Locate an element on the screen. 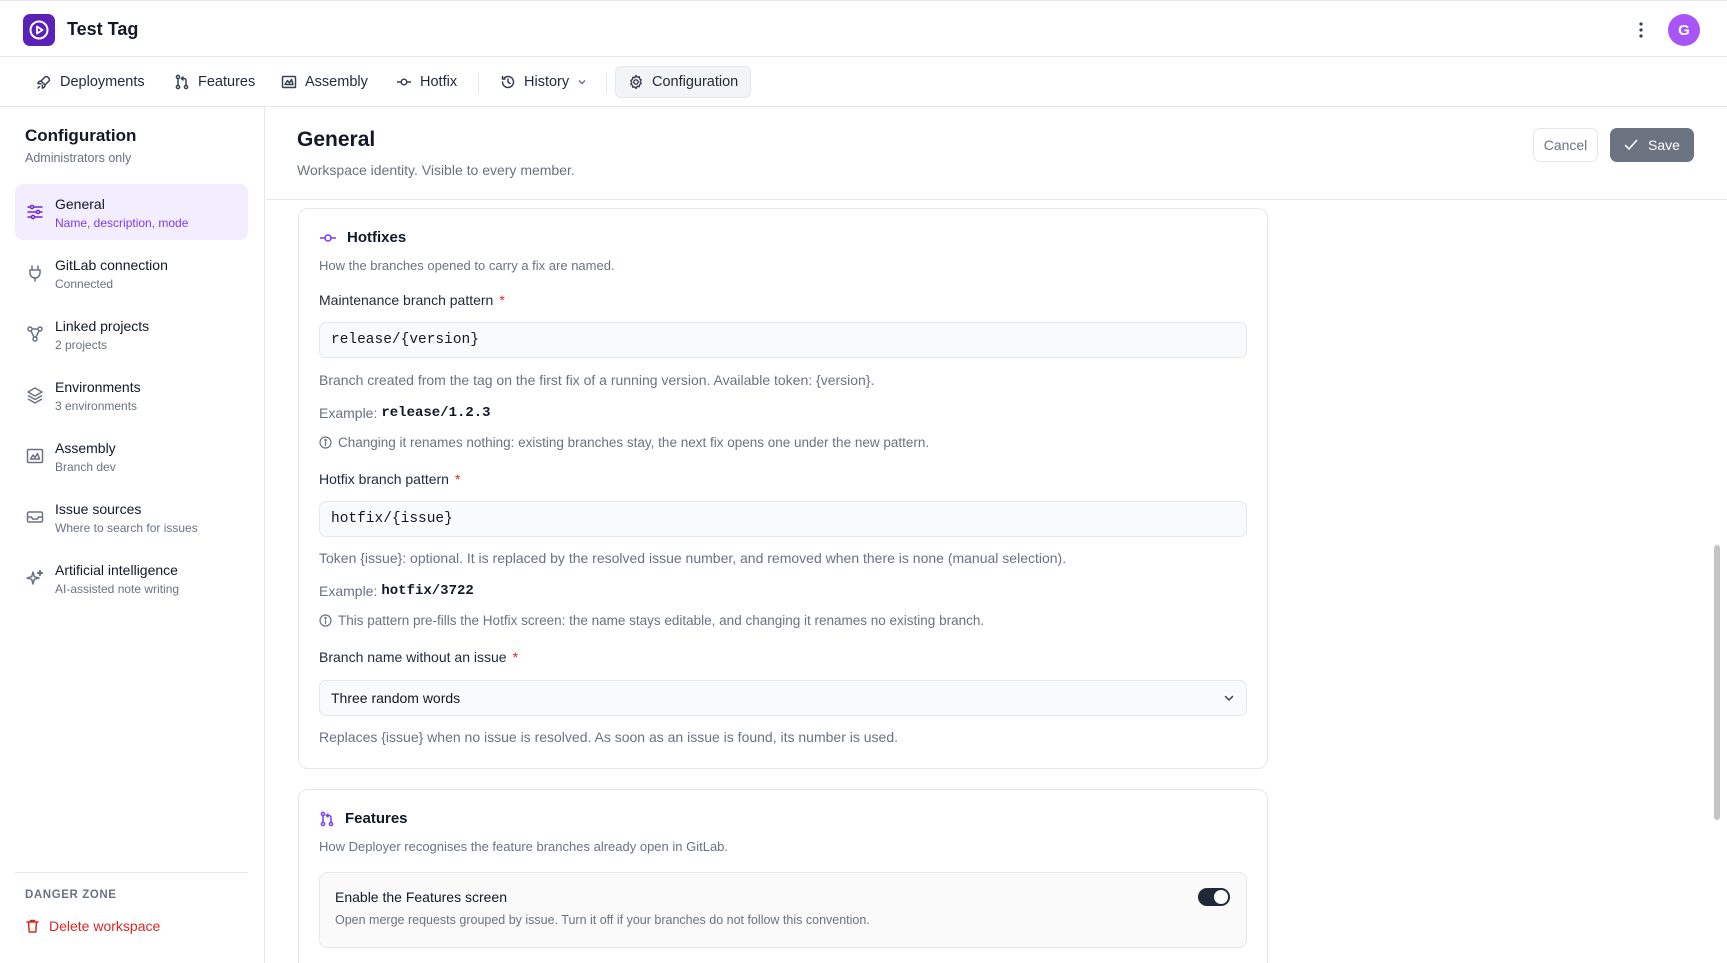 The width and height of the screenshot is (1727, 963). sidebar-item-label: GitLab connection is located at coordinates (111, 265).